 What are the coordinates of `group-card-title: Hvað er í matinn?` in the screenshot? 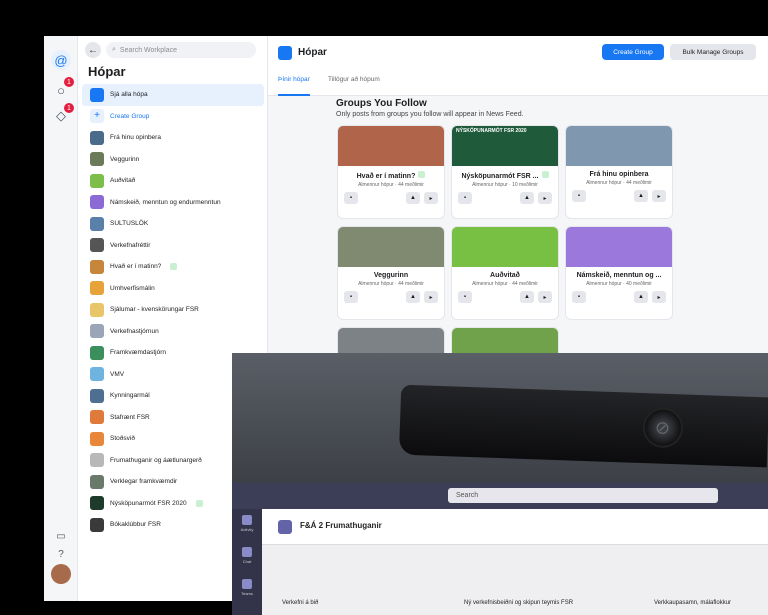 It's located at (391, 175).